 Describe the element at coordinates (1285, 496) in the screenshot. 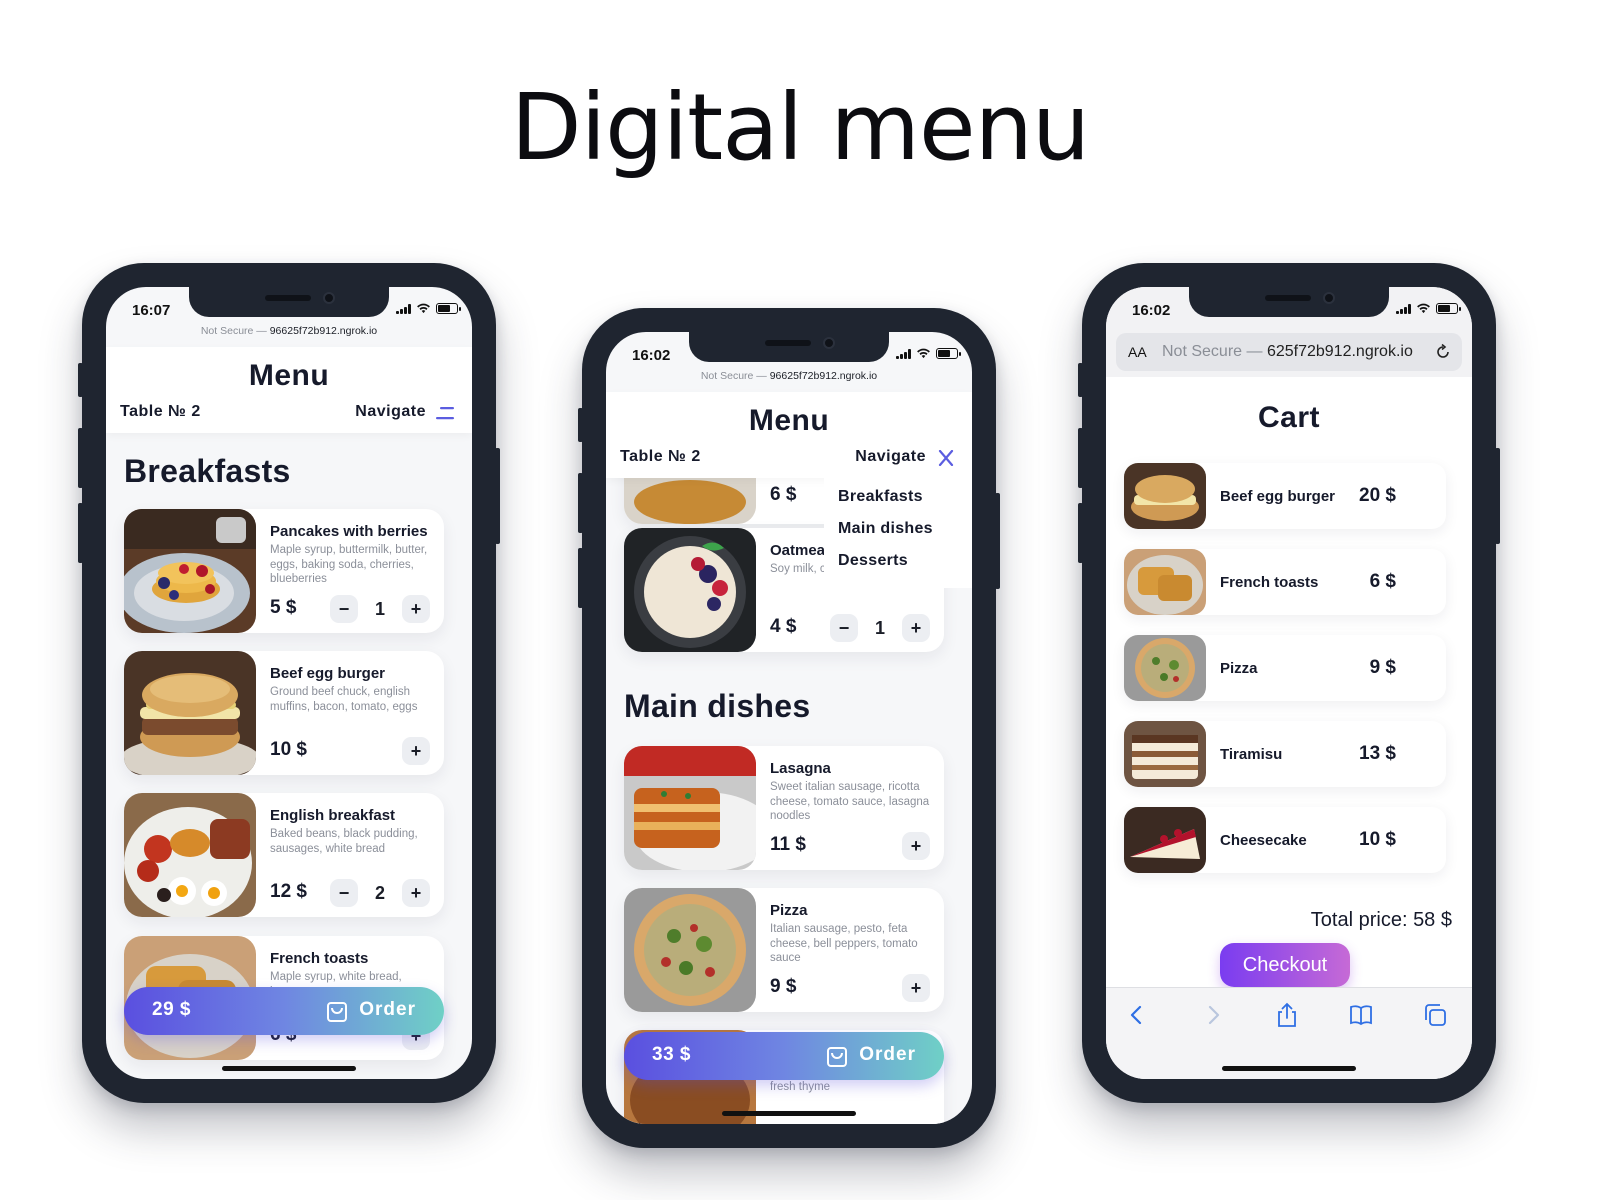

I see `cart-item: Beef egg burger 20 $` at that location.